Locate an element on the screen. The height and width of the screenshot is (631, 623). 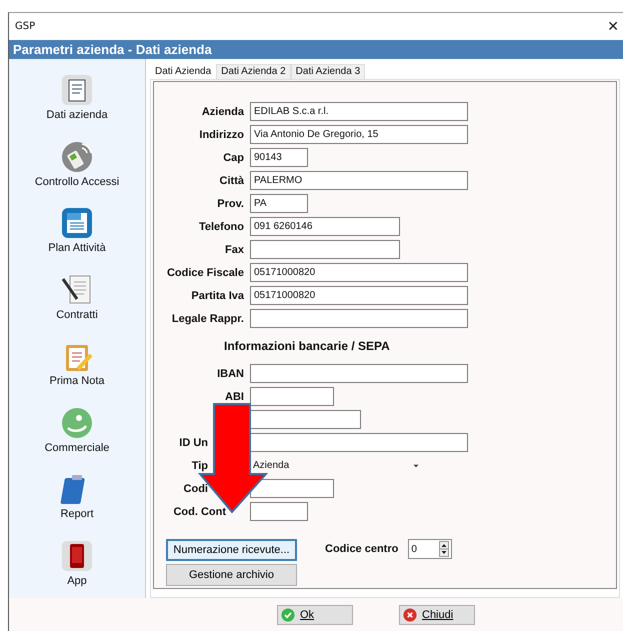
sidebar-item: App is located at coordinates (77, 568).